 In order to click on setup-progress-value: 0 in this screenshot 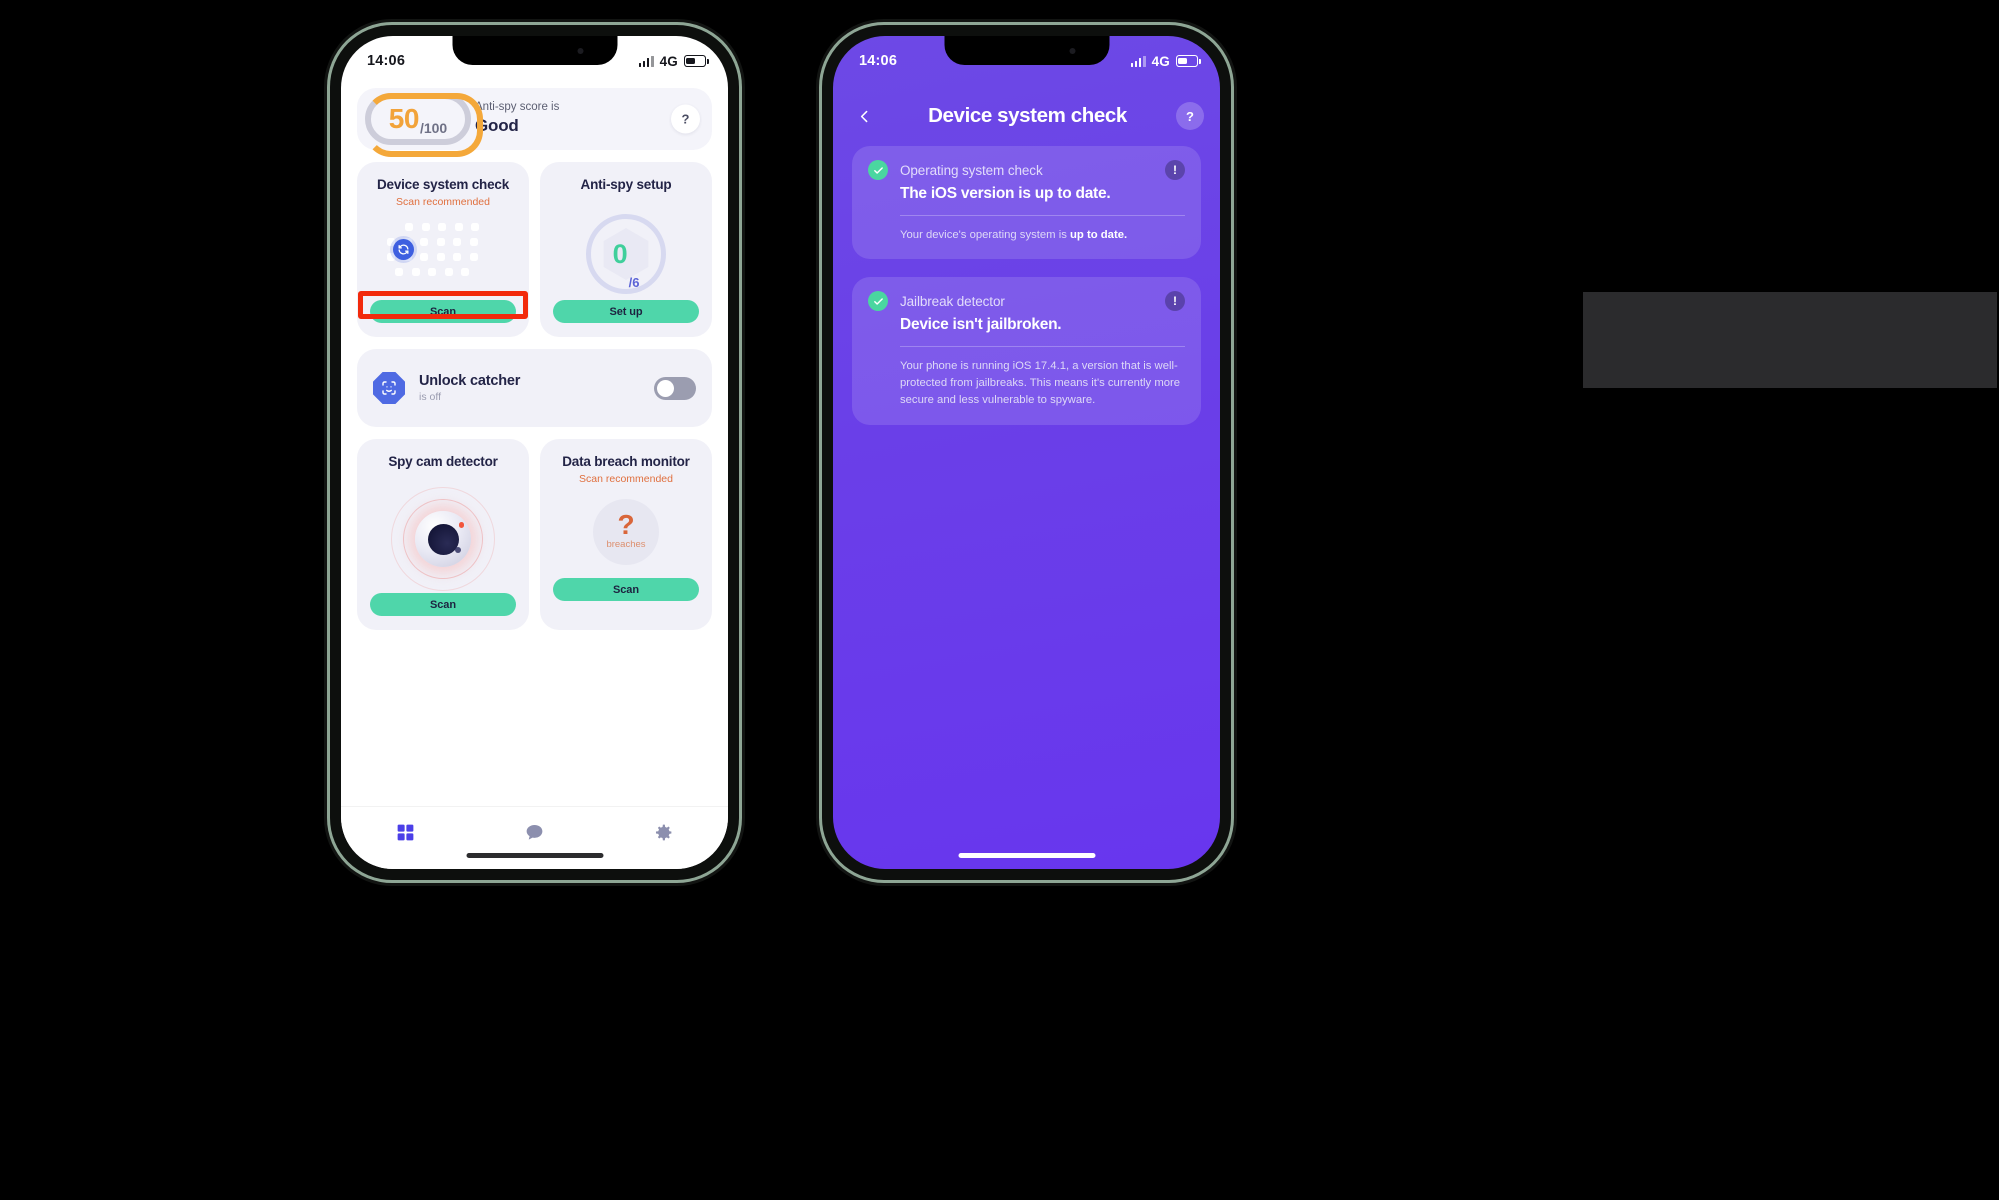, I will do `click(620, 253)`.